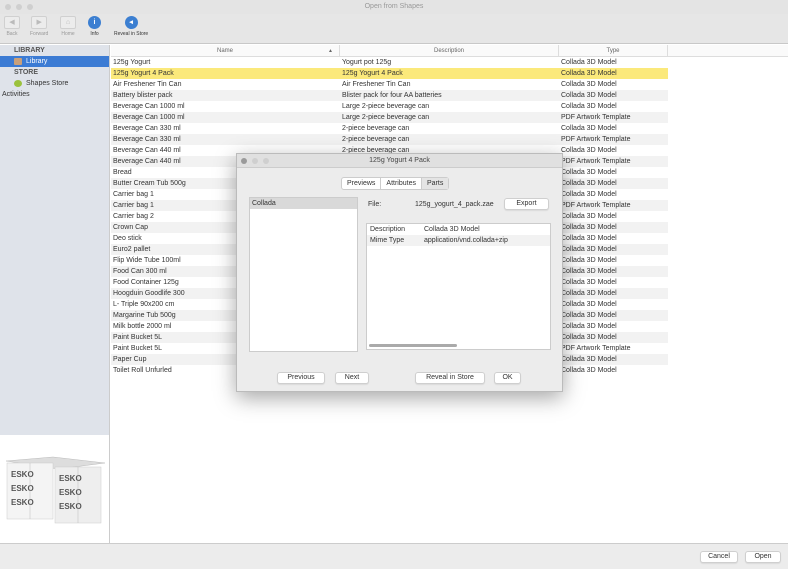 This screenshot has height=569, width=788. I want to click on cell-name: 125g Yogurt, so click(132, 62).